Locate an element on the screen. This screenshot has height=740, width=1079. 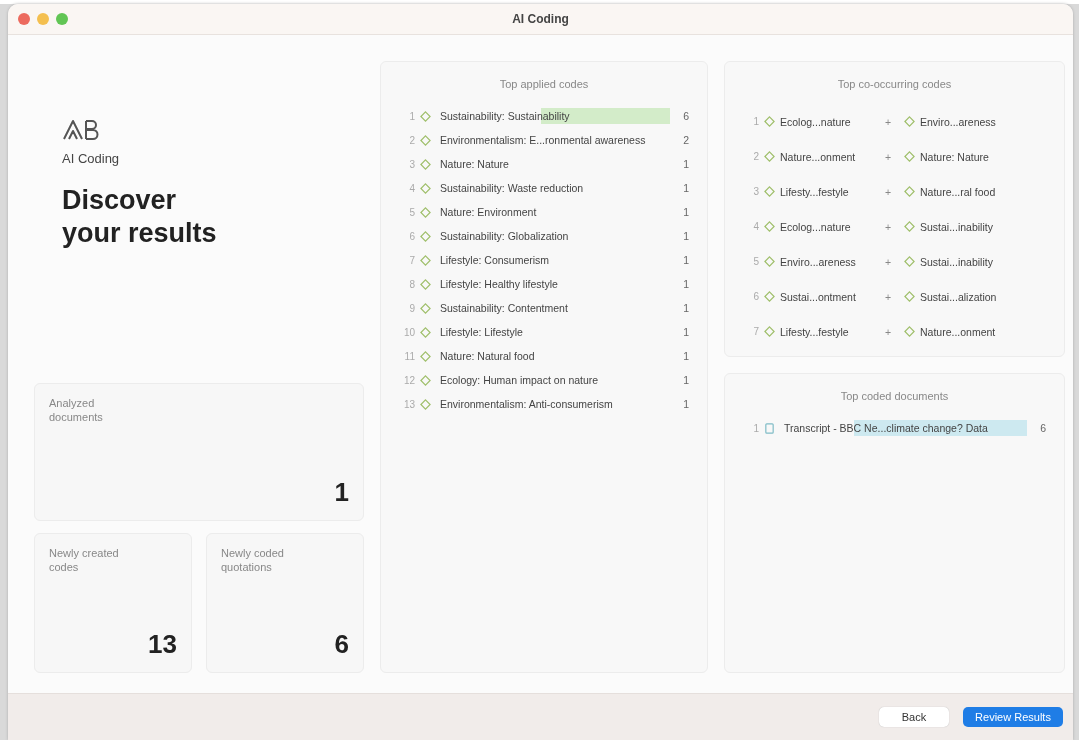
rank-number: 4 is located at coordinates (411, 188).